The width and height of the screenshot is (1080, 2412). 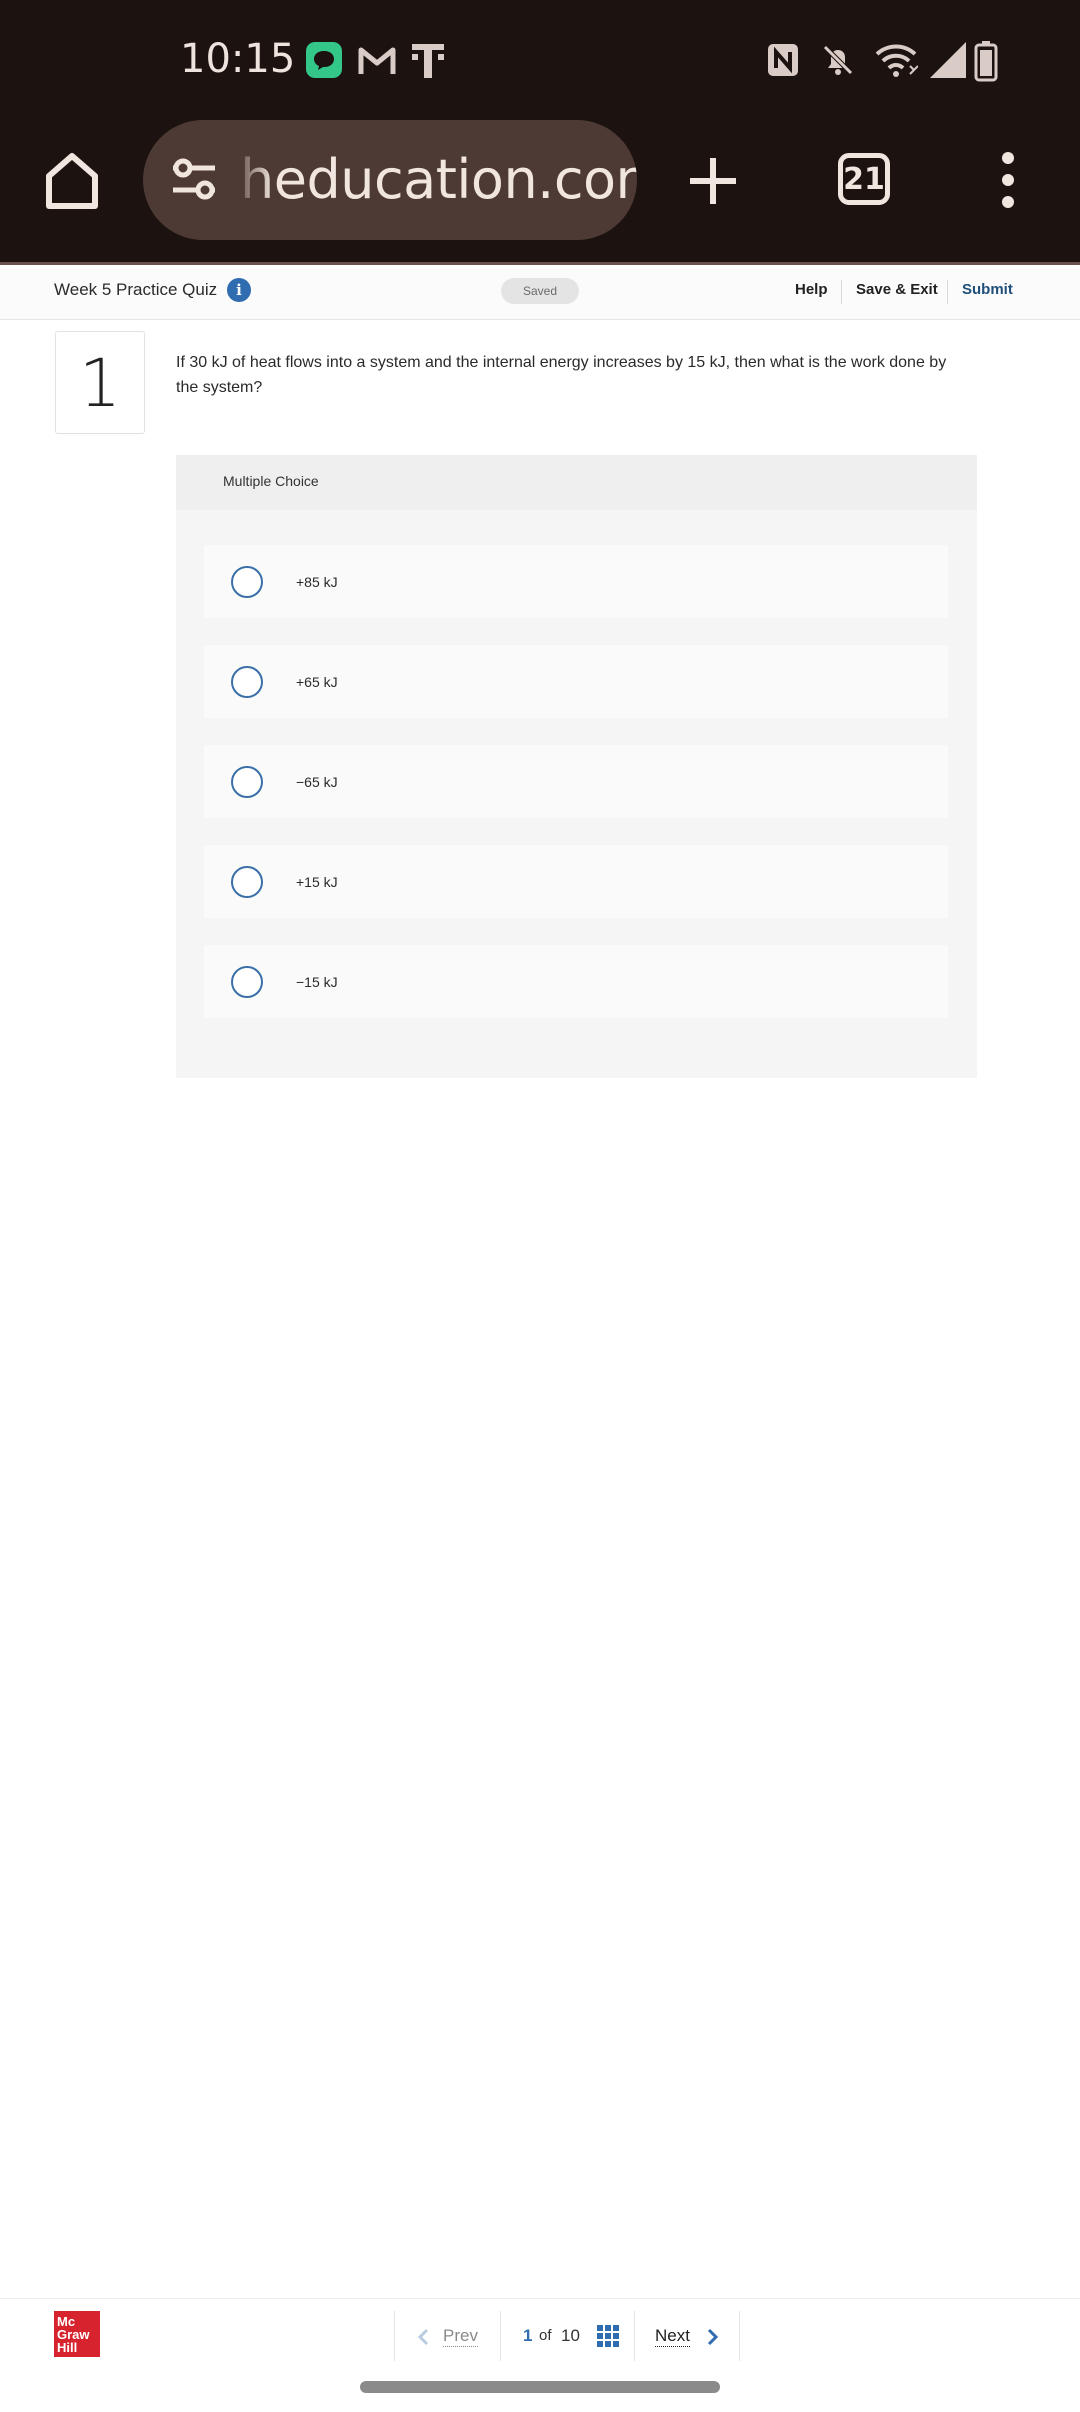 I want to click on home-icon, so click(x=72, y=181).